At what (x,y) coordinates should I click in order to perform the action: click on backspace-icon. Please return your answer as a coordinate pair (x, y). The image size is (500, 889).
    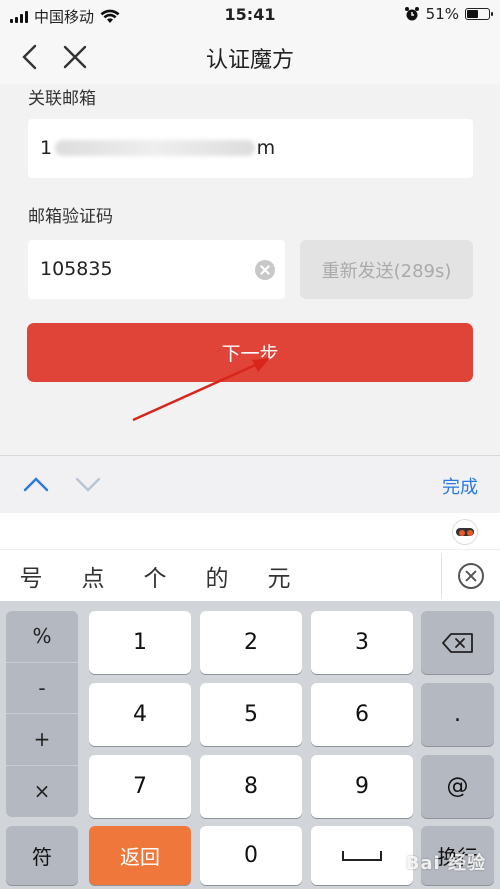
    Looking at the image, I should click on (457, 642).